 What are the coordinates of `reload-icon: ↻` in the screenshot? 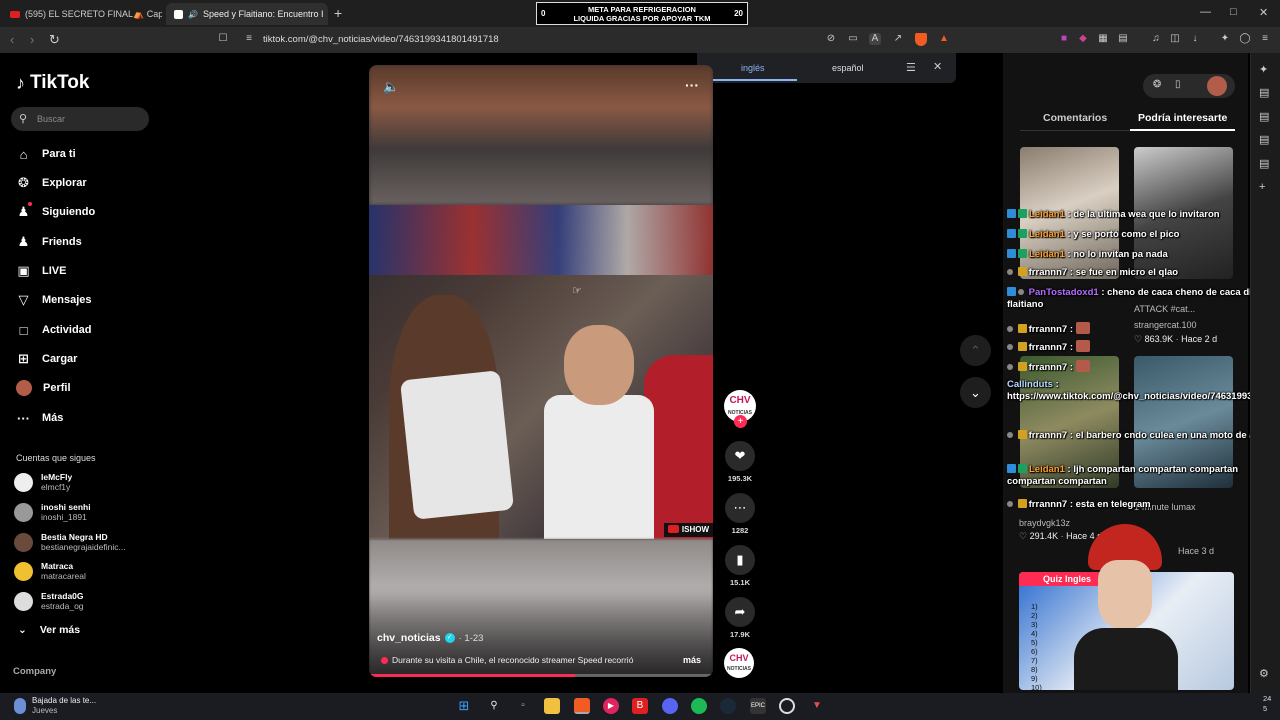 It's located at (54, 40).